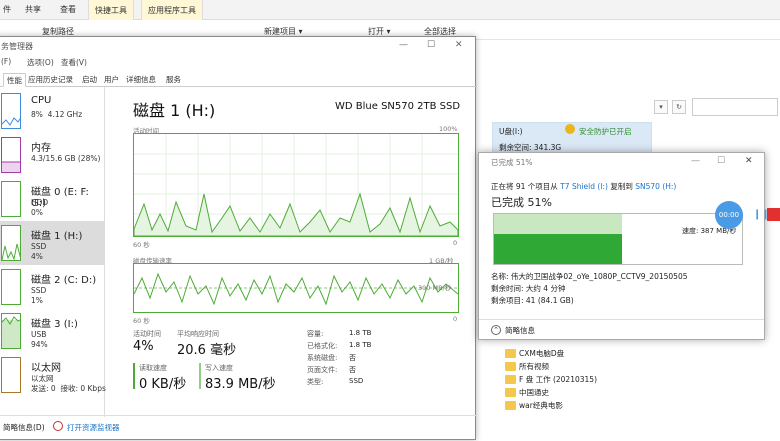  I want to click on ribbon-tabs: 件 共享 查看 快捷工具 应用程序工具, so click(390, 10).